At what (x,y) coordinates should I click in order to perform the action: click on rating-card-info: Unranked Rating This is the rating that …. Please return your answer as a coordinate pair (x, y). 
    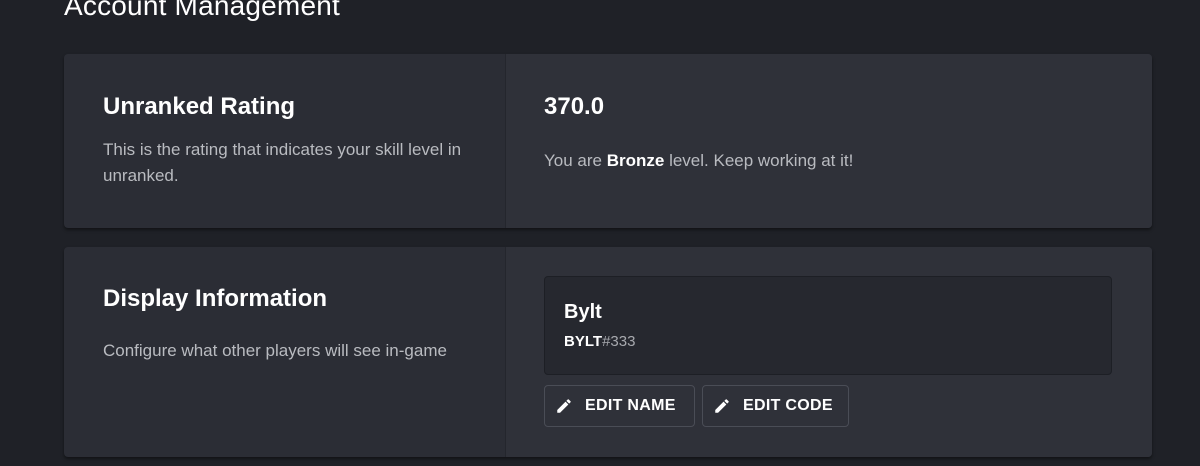
    Looking at the image, I should click on (285, 141).